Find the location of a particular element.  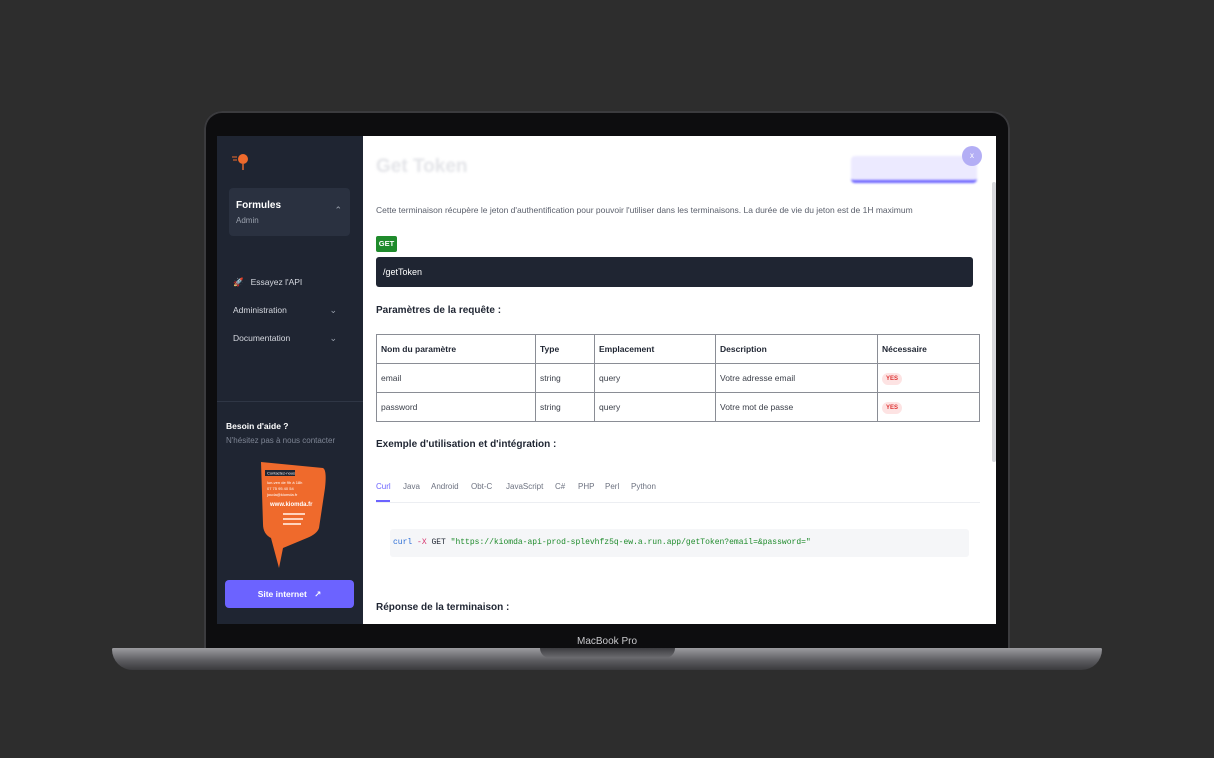

sidebar-divider is located at coordinates (290, 401).